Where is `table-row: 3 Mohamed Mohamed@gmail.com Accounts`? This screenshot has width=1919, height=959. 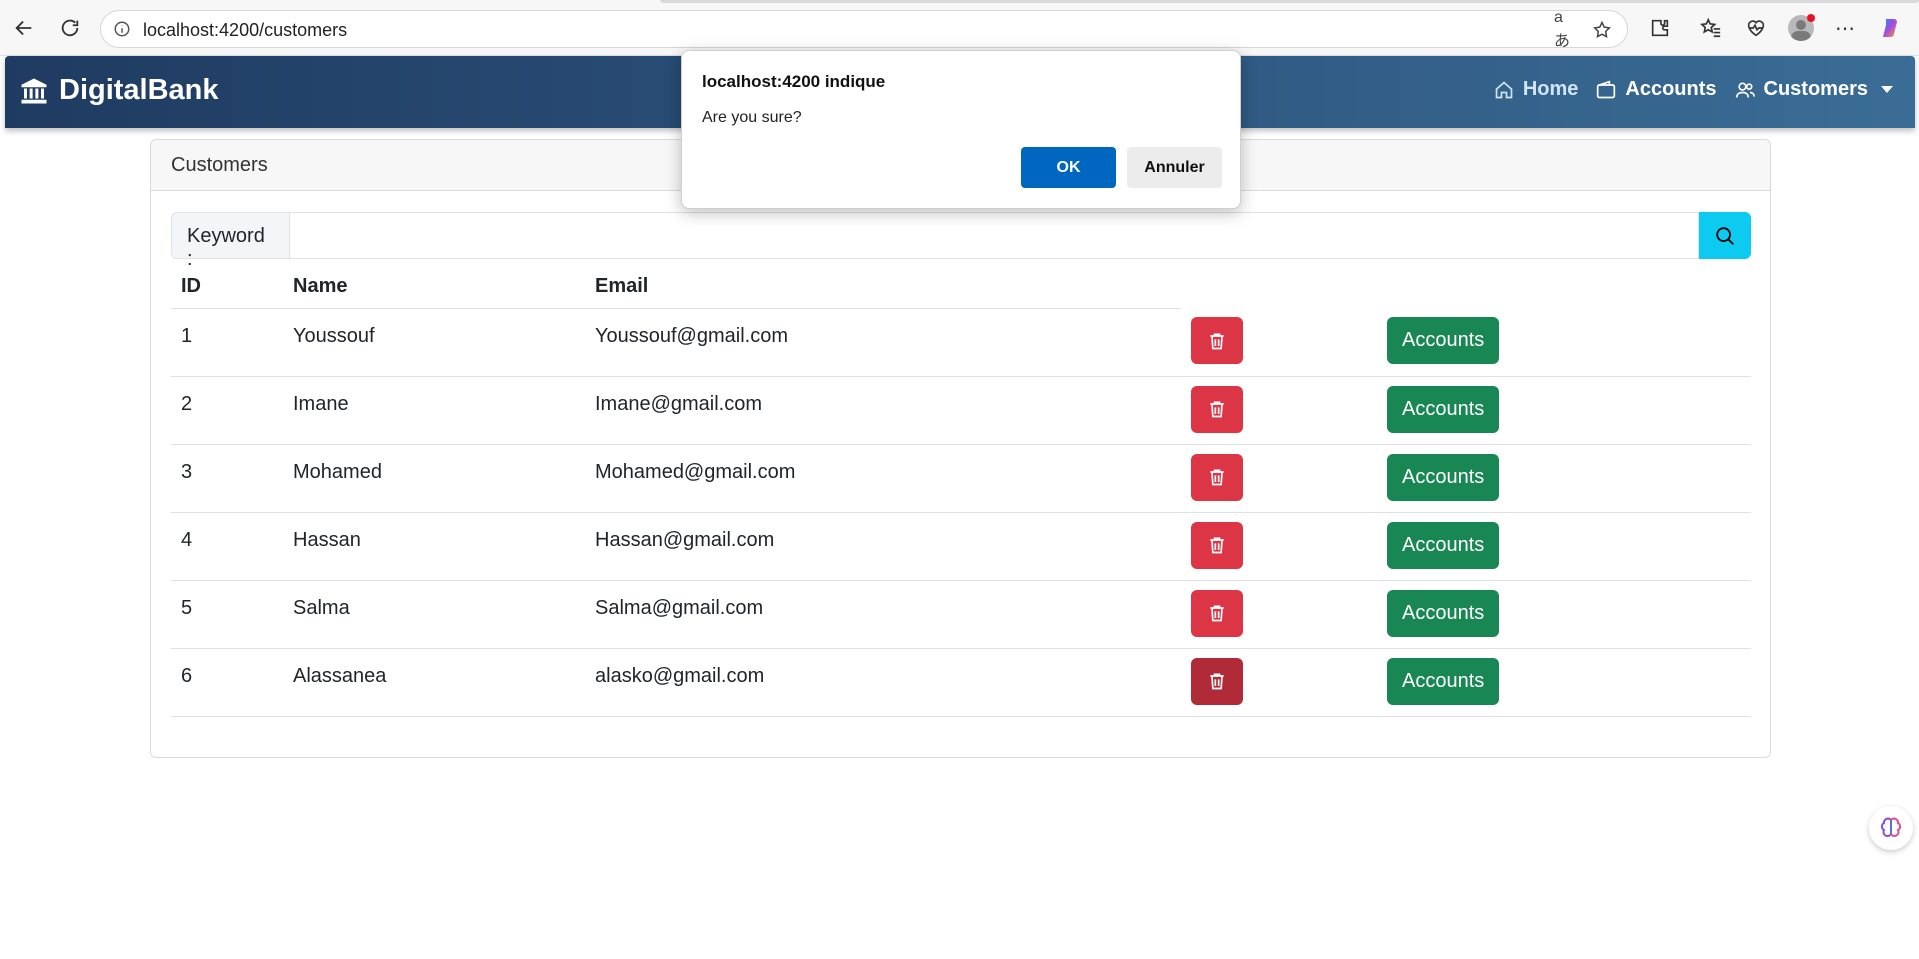 table-row: 3 Mohamed Mohamed@gmail.com Accounts is located at coordinates (961, 478).